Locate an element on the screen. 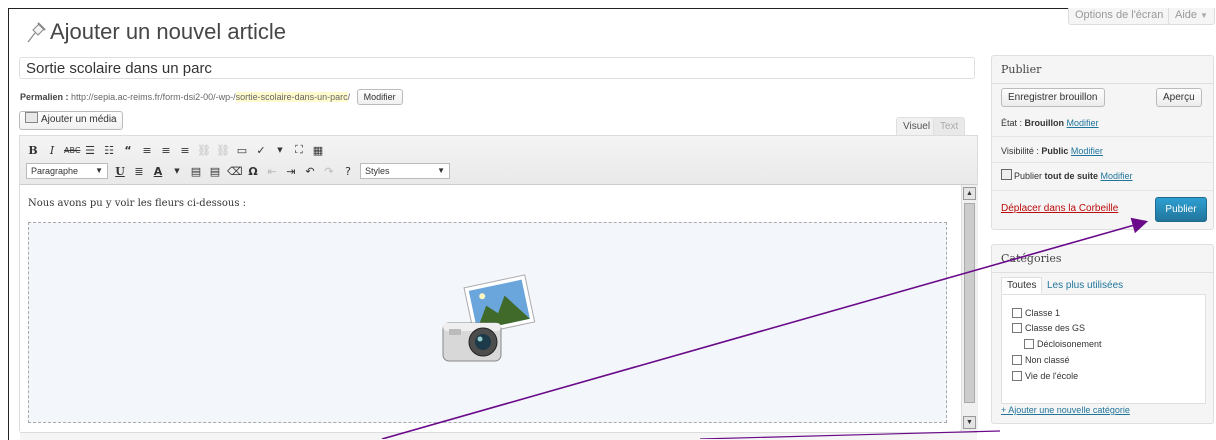  permalink-end: / is located at coordinates (349, 97).